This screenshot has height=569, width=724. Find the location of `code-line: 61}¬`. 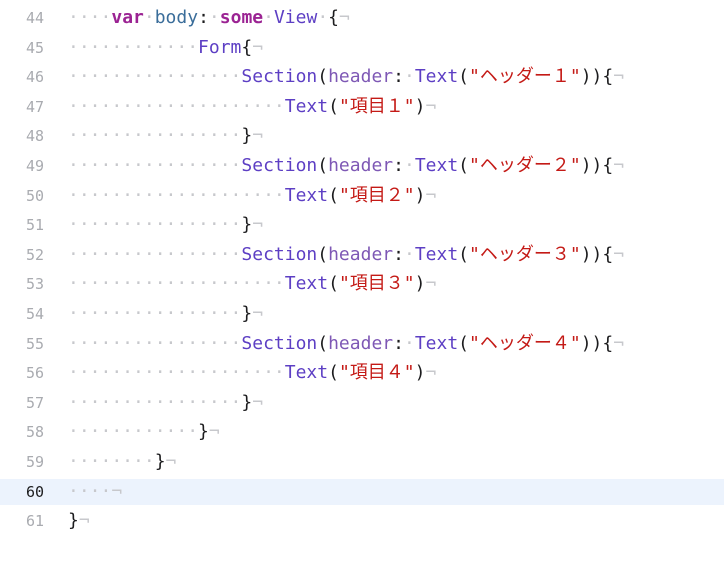

code-line: 61}¬ is located at coordinates (362, 521).